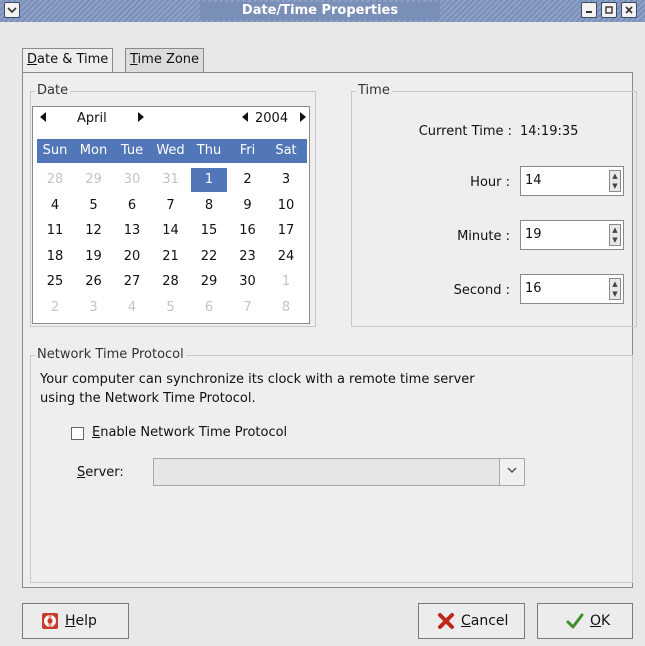 This screenshot has height=646, width=645. I want to click on arrow-right-icon, so click(141, 117).